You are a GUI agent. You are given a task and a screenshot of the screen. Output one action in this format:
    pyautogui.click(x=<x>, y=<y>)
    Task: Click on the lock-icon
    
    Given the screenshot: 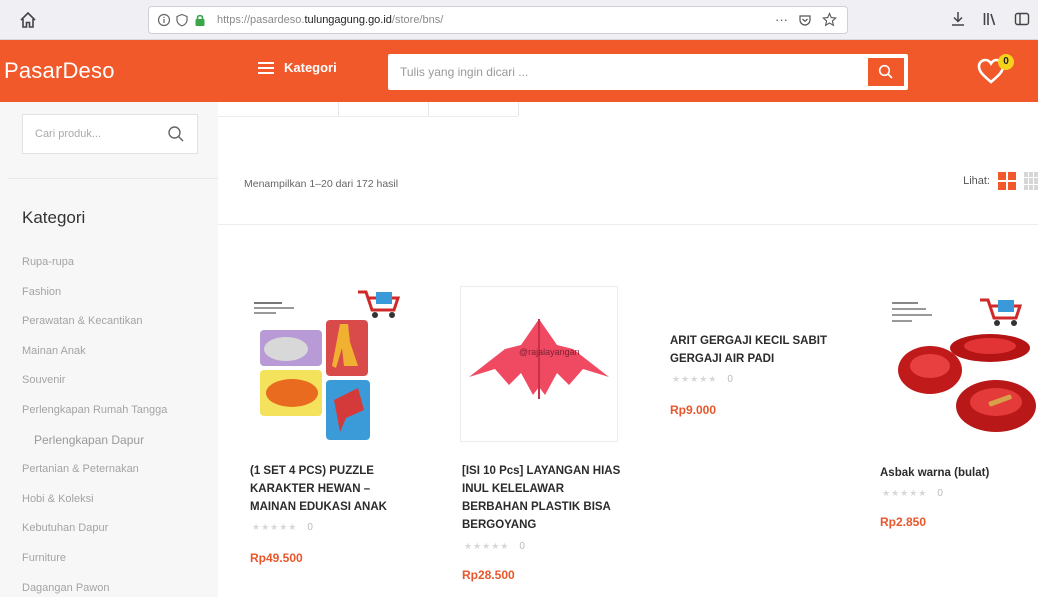 What is the action you would take?
    pyautogui.click(x=200, y=20)
    